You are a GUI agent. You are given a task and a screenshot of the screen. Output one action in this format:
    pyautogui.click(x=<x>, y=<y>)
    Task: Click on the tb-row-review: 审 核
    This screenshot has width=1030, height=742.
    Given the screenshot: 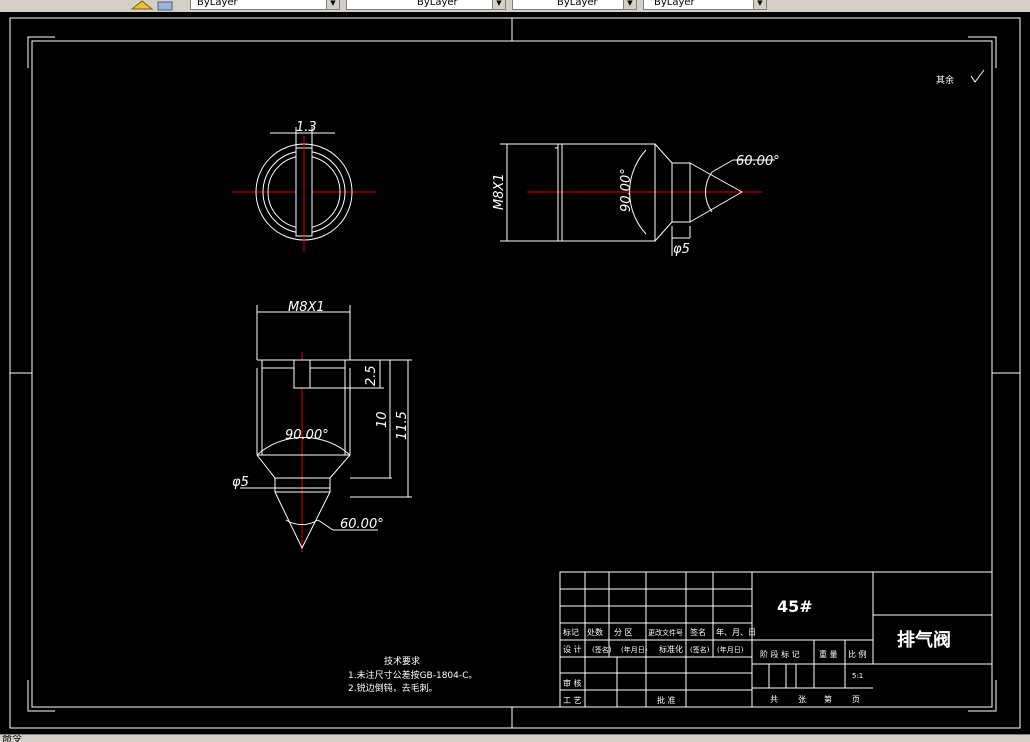 What is the action you would take?
    pyautogui.click(x=572, y=683)
    